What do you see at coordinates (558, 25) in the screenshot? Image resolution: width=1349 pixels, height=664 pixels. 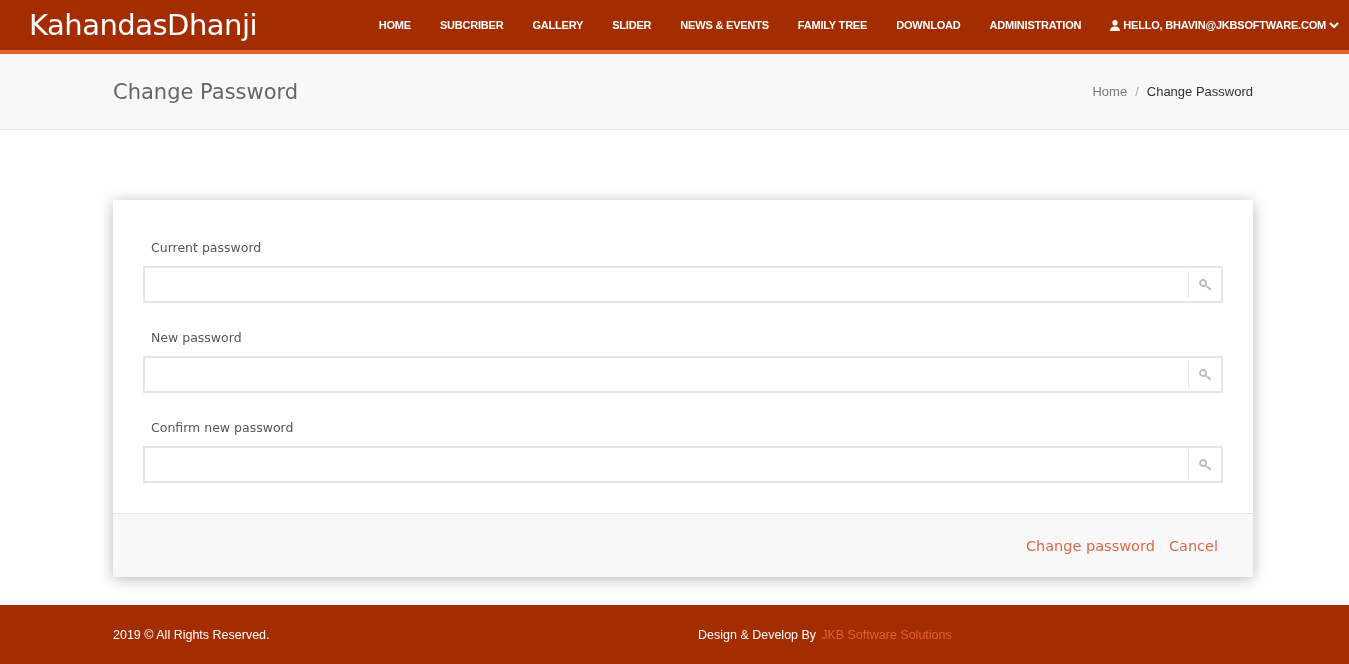 I see `nav-link: GALLERY` at bounding box center [558, 25].